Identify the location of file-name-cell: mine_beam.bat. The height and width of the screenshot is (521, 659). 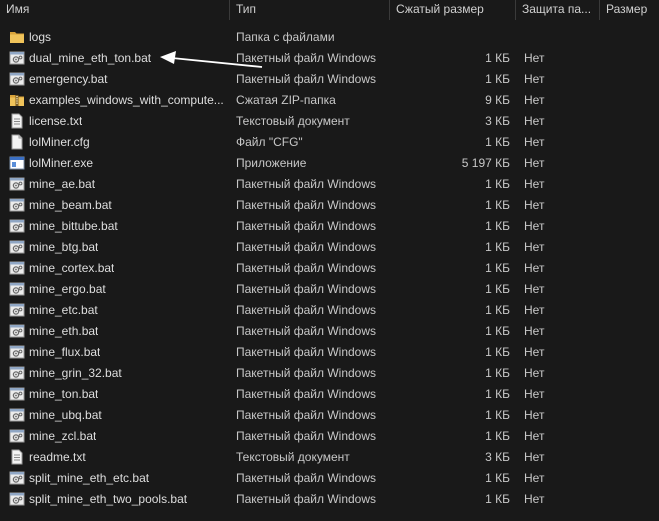
(115, 205).